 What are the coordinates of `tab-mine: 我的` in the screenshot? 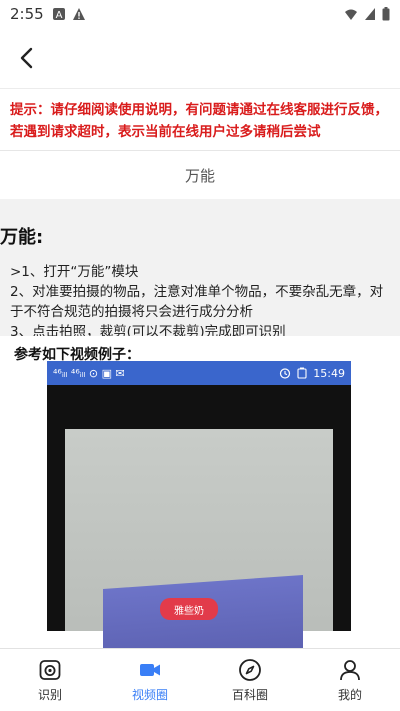 It's located at (350, 680).